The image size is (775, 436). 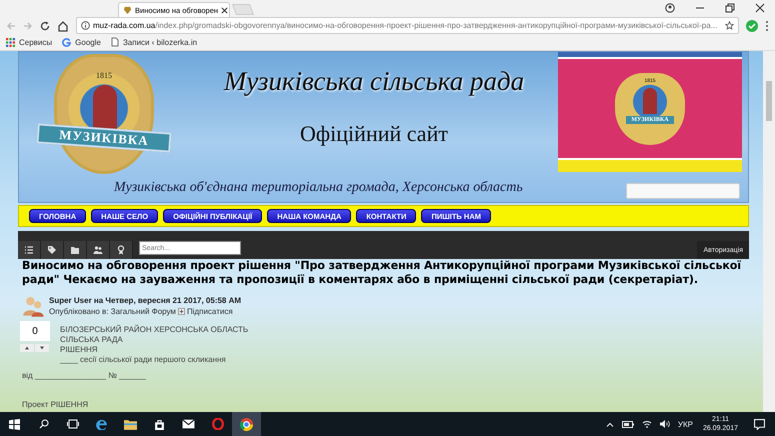 I want to click on subscribe-link: Підписатися, so click(x=209, y=311).